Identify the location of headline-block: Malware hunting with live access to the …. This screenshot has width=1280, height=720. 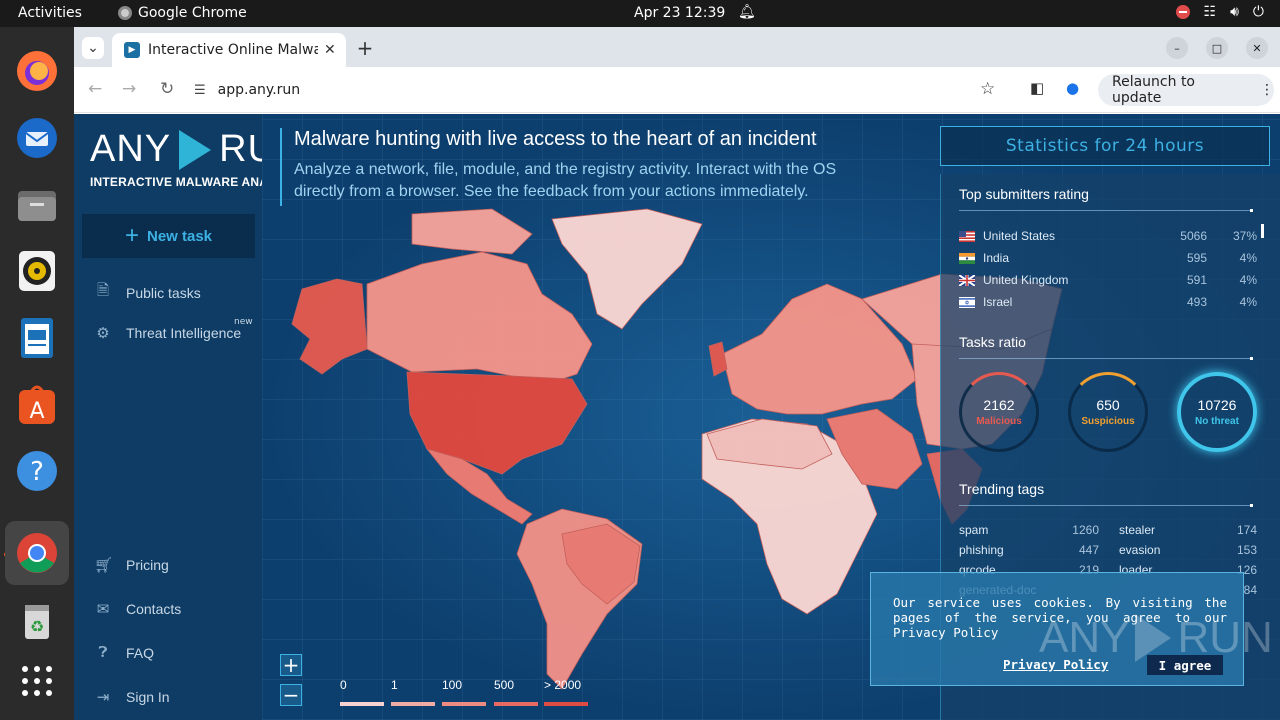
(567, 167).